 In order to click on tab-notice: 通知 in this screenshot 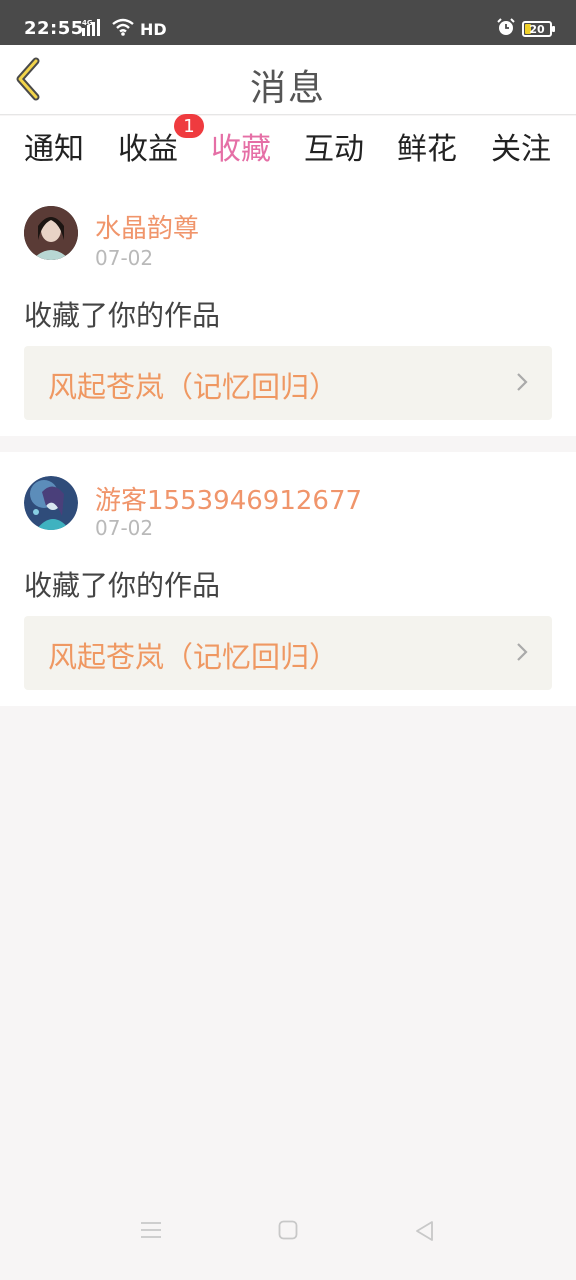, I will do `click(54, 146)`.